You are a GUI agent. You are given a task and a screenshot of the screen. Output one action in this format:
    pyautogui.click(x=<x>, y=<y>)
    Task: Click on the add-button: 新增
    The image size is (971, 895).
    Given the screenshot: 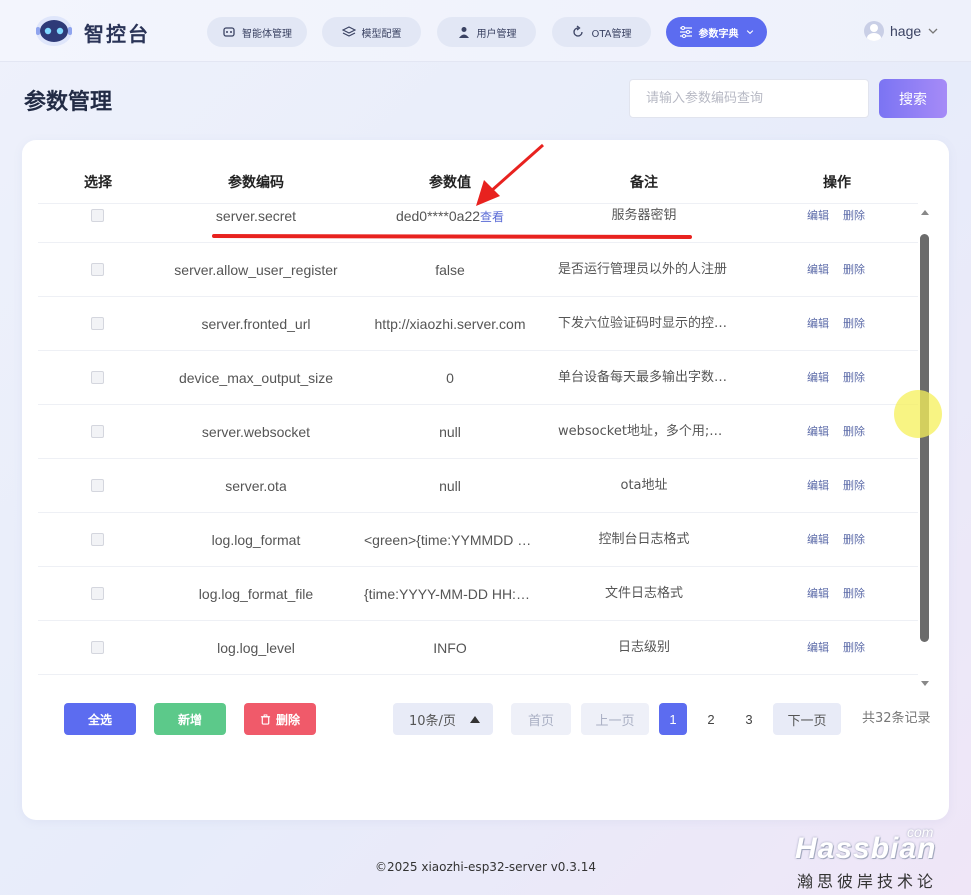 What is the action you would take?
    pyautogui.click(x=190, y=719)
    